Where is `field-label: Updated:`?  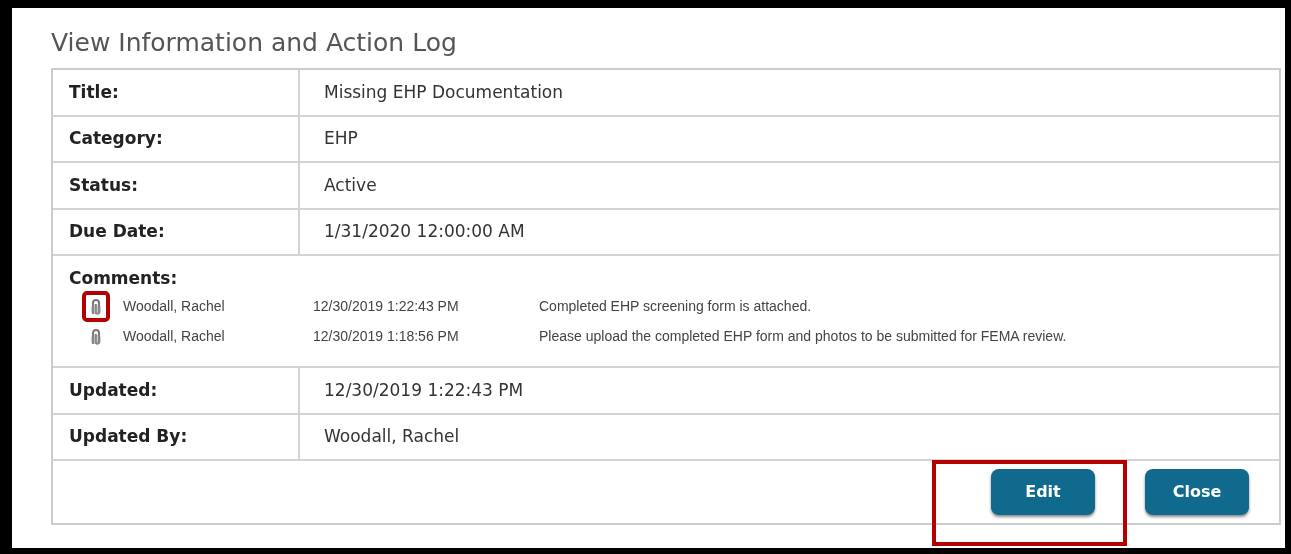 field-label: Updated: is located at coordinates (176, 390).